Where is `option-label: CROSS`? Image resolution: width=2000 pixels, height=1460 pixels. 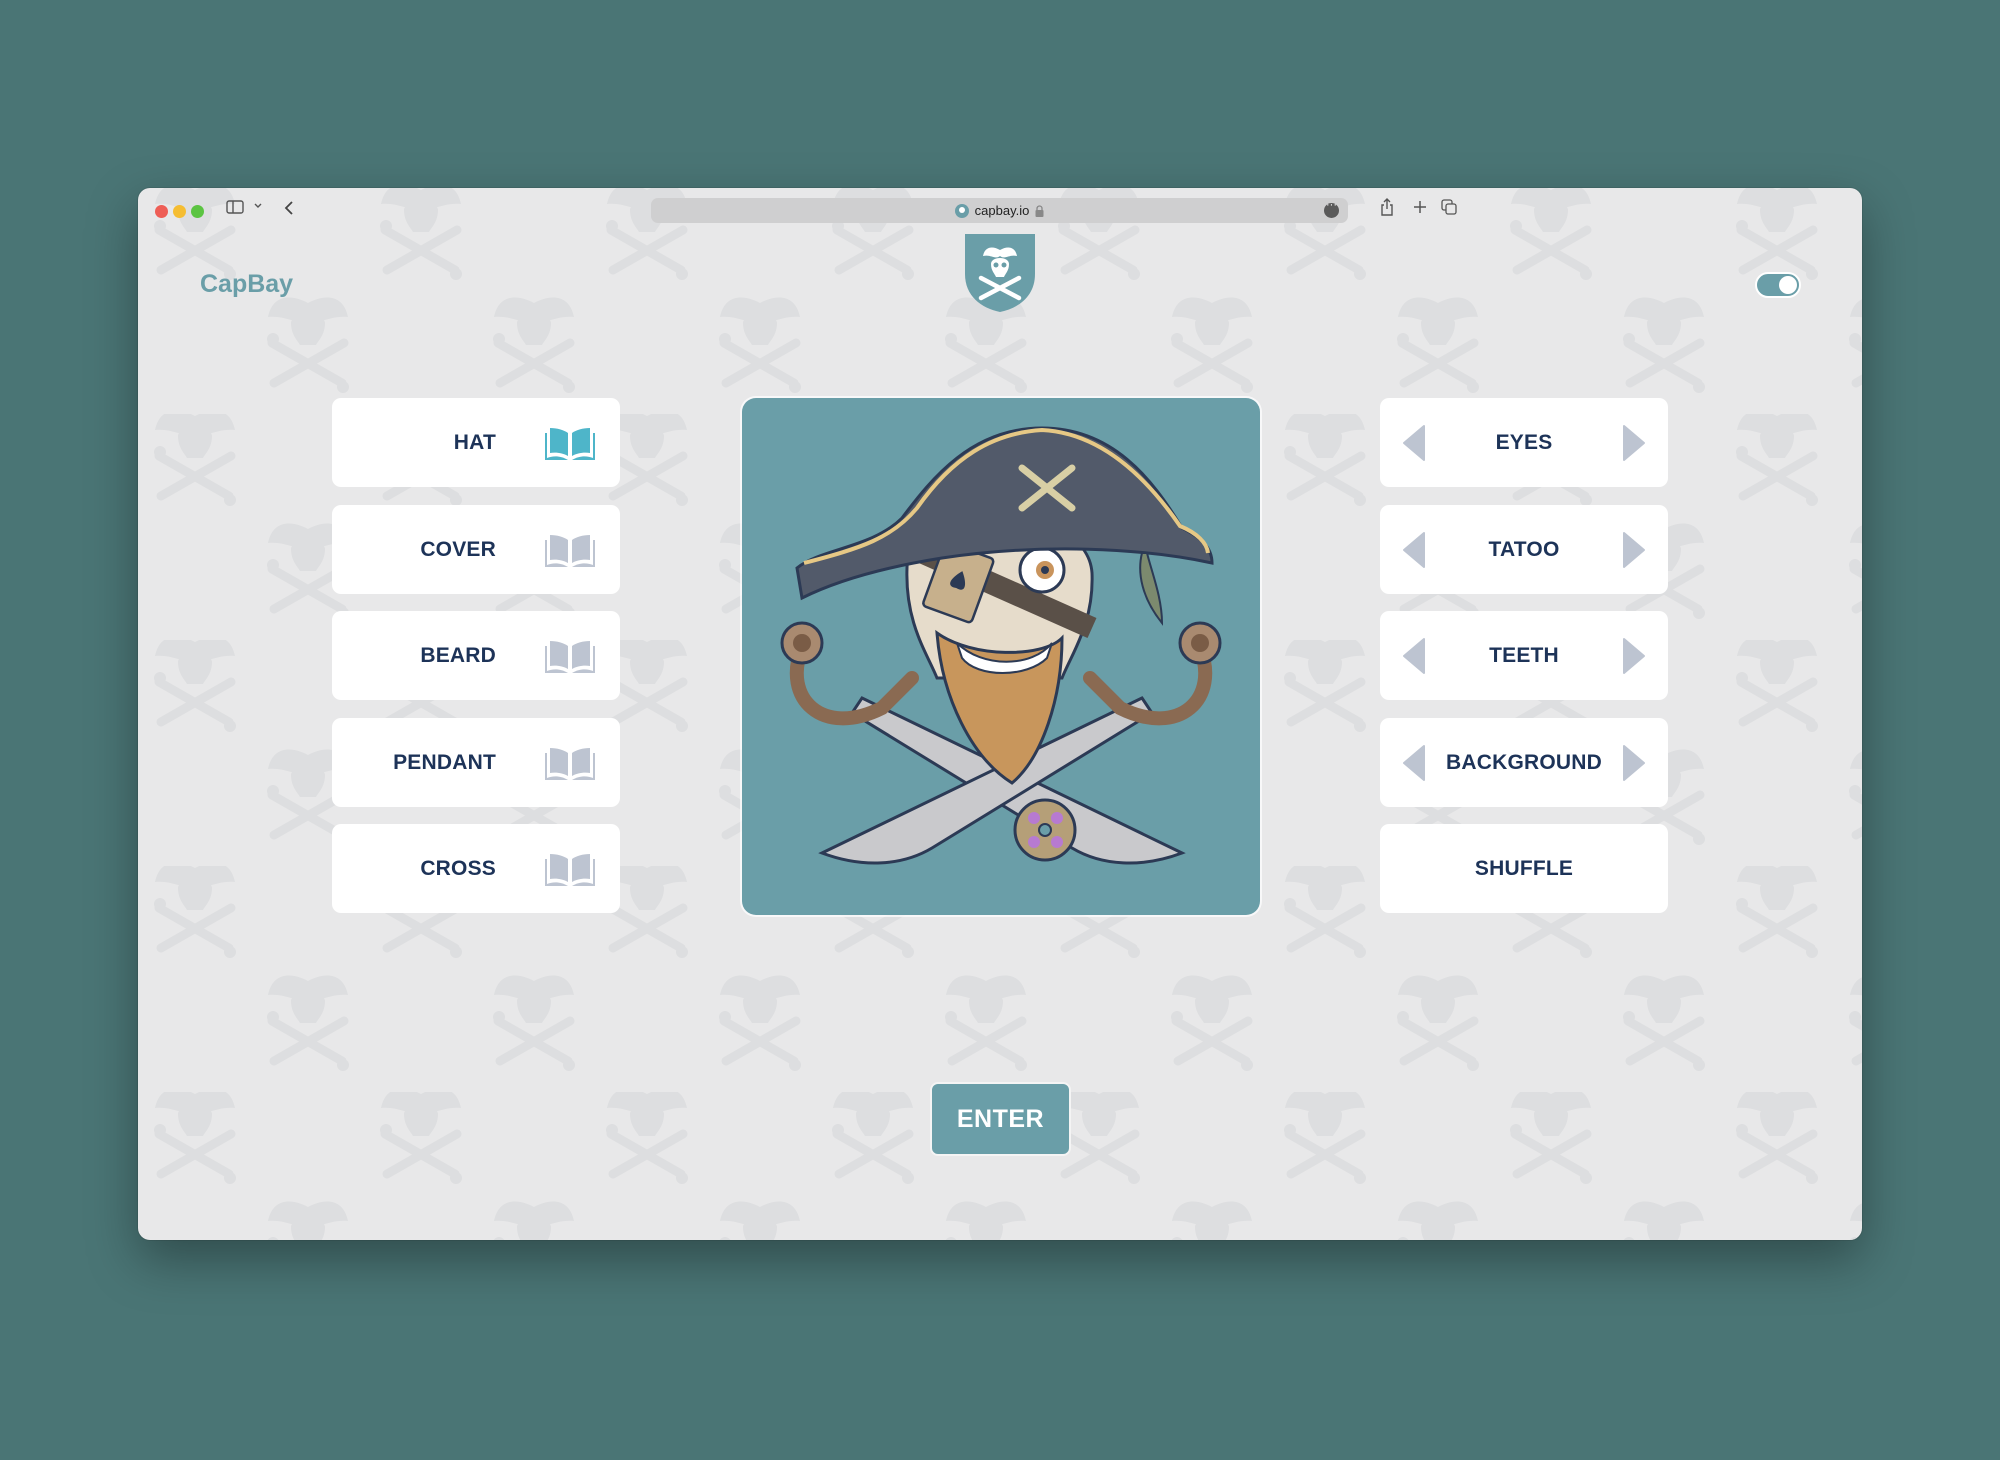 option-label: CROSS is located at coordinates (458, 868).